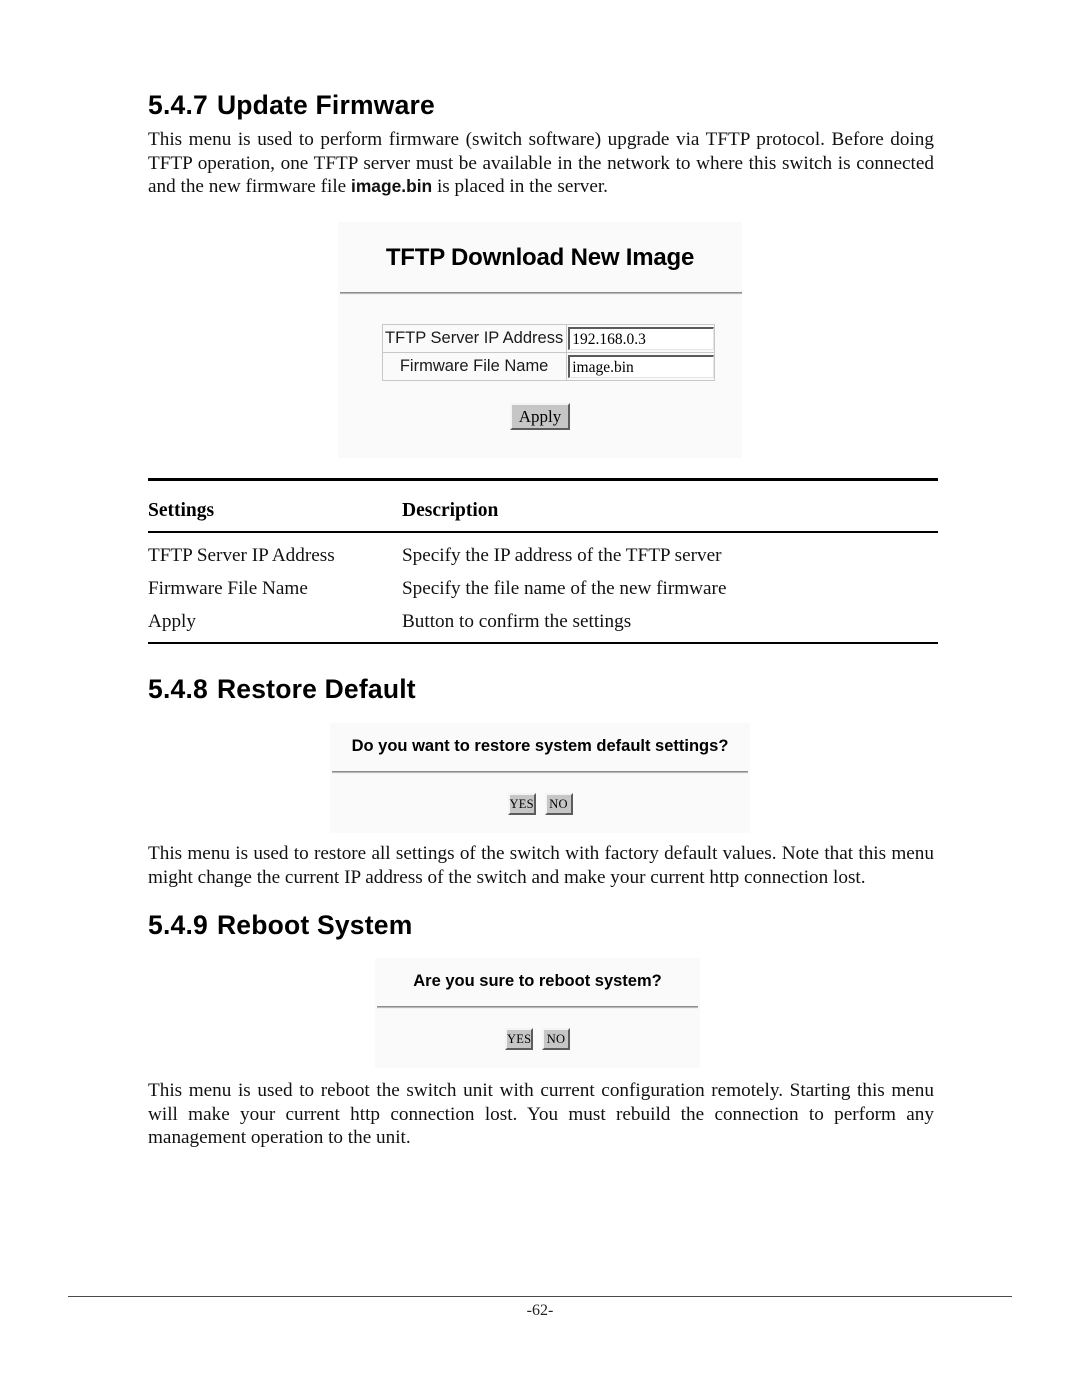 The image size is (1080, 1397). I want to click on table-row-setting-2: Firmware File Name, so click(228, 588).